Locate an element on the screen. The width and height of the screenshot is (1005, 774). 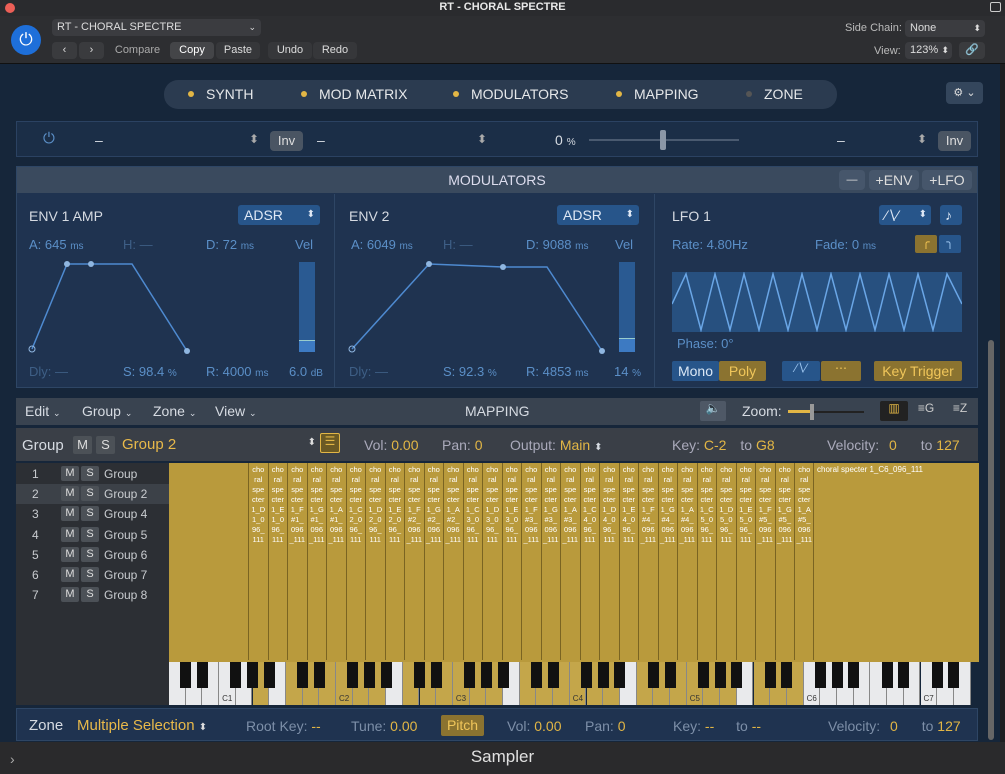
zone-lane: cho ral spe cter 1_F #4_ 096 _111 is located at coordinates (648, 561).